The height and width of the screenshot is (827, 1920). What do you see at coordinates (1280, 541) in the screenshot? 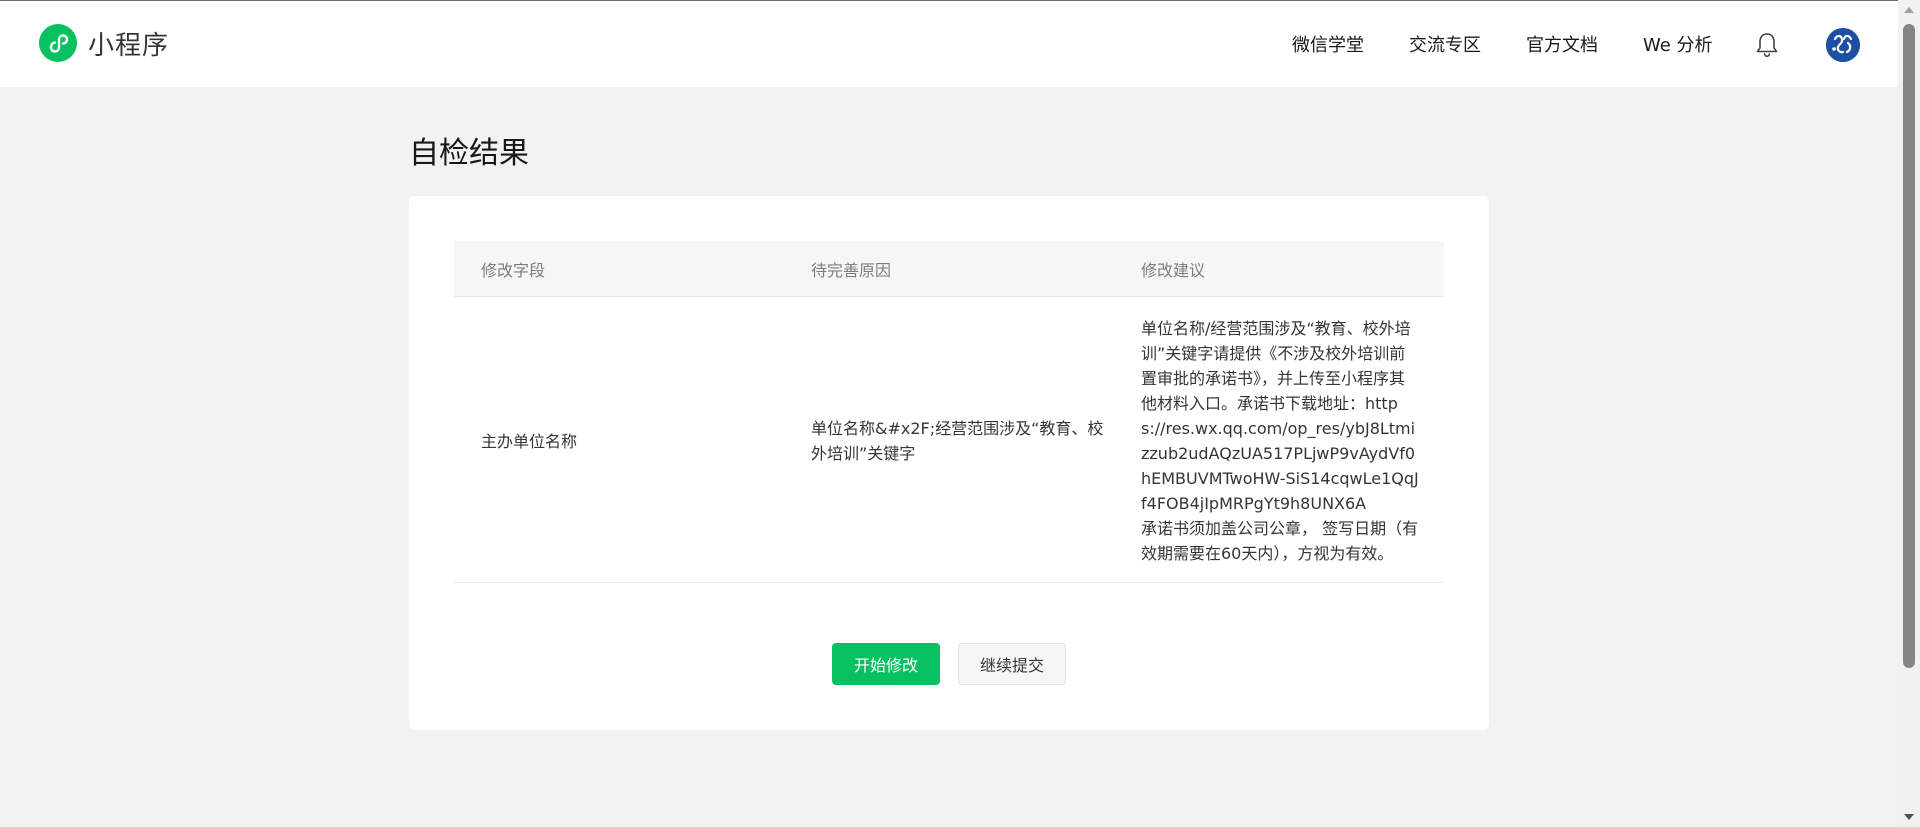
I see `suggestion-note: 承诺书须加盖公司公章， 签写日期（有效期需要在60天内），方视为有效。` at bounding box center [1280, 541].